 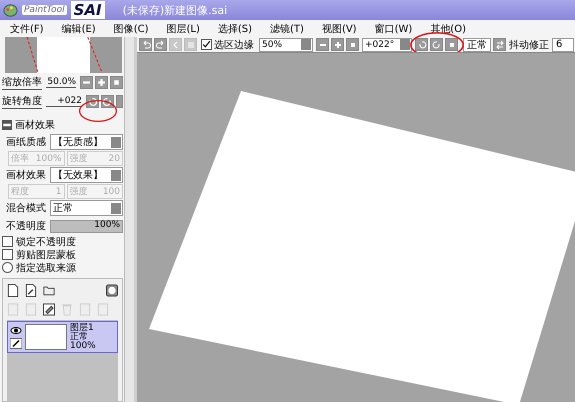 What do you see at coordinates (49, 309) in the screenshot?
I see `eraser-page-icon` at bounding box center [49, 309].